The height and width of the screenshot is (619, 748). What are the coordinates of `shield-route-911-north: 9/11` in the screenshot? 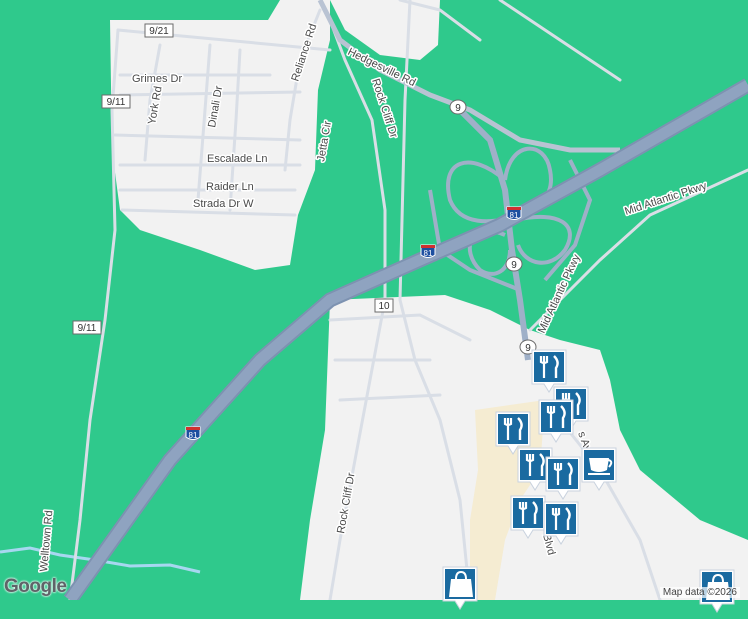 It's located at (116, 101).